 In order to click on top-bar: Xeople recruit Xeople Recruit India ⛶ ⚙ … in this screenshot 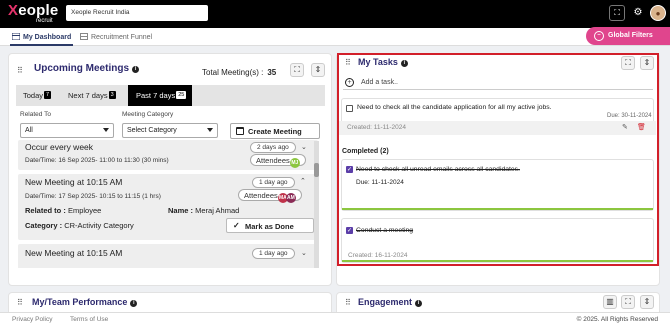, I will do `click(335, 14)`.